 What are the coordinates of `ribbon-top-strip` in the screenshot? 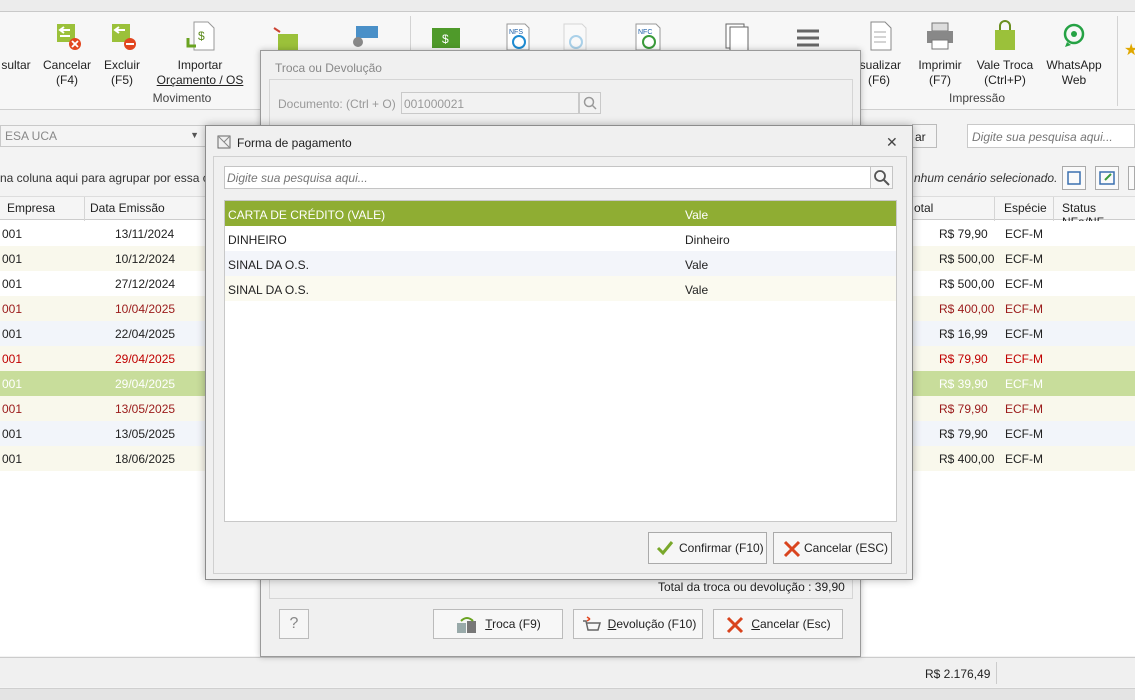 It's located at (567, 6).